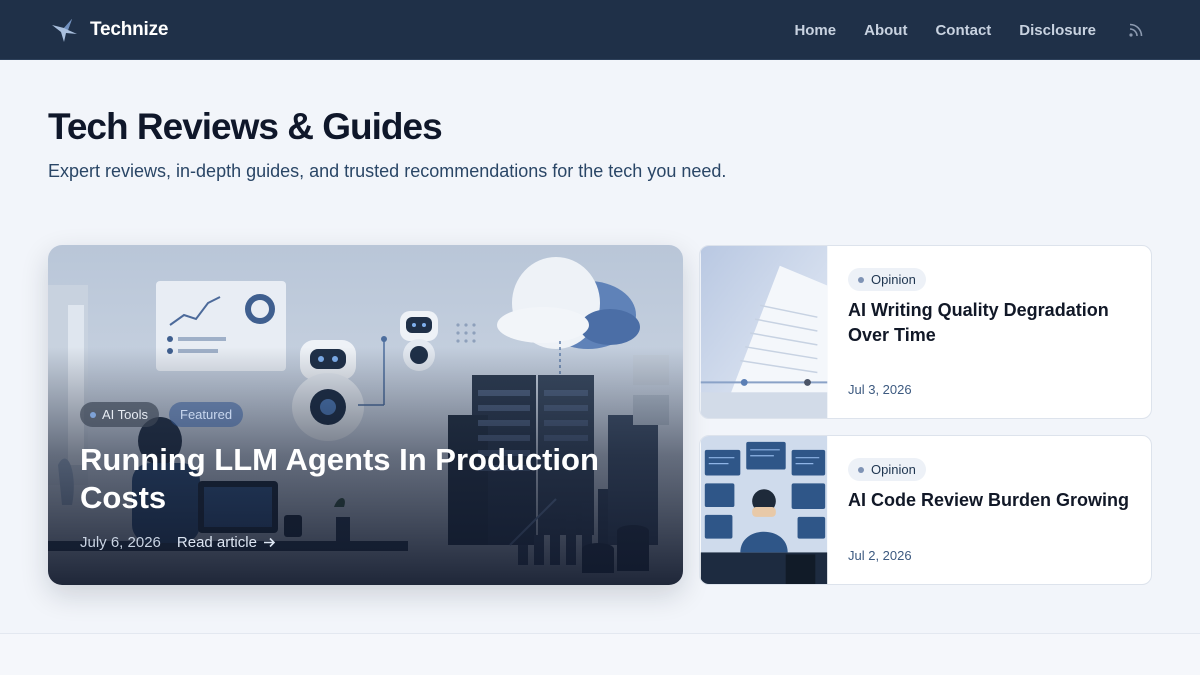 The height and width of the screenshot is (675, 1200). What do you see at coordinates (880, 555) in the screenshot?
I see `article-date: Jul 2, 2026` at bounding box center [880, 555].